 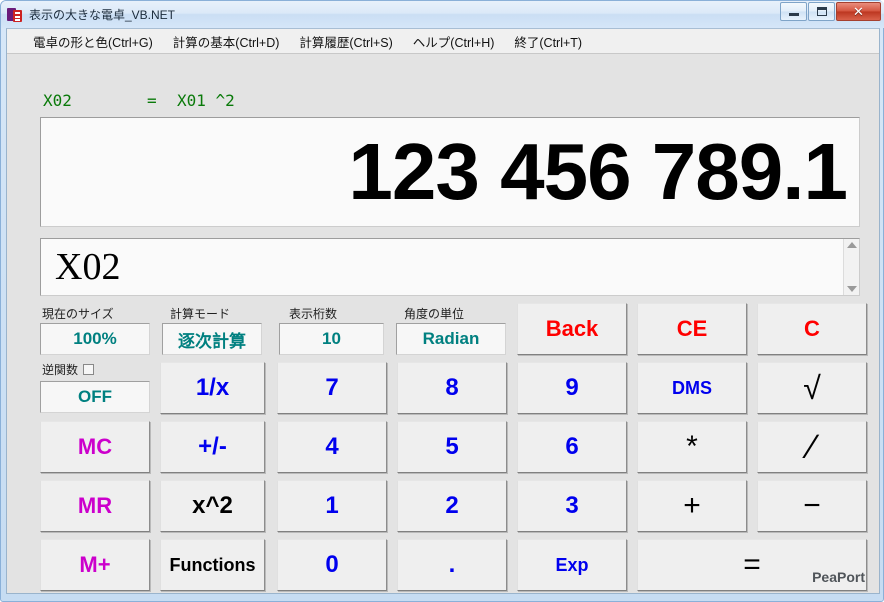 What do you see at coordinates (226, 41) in the screenshot?
I see `menu-item-basics: 計算の基本(Ctrl+D)` at bounding box center [226, 41].